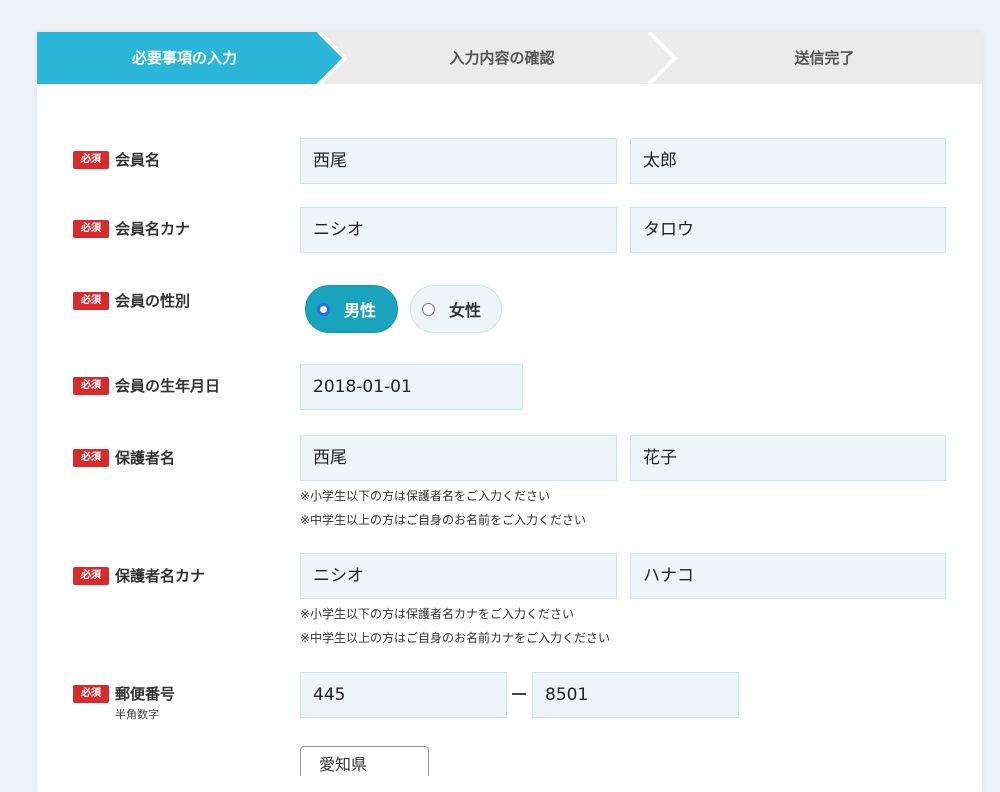 This screenshot has width=1000, height=792. I want to click on guardian-last-name-input: 西尾, so click(458, 458).